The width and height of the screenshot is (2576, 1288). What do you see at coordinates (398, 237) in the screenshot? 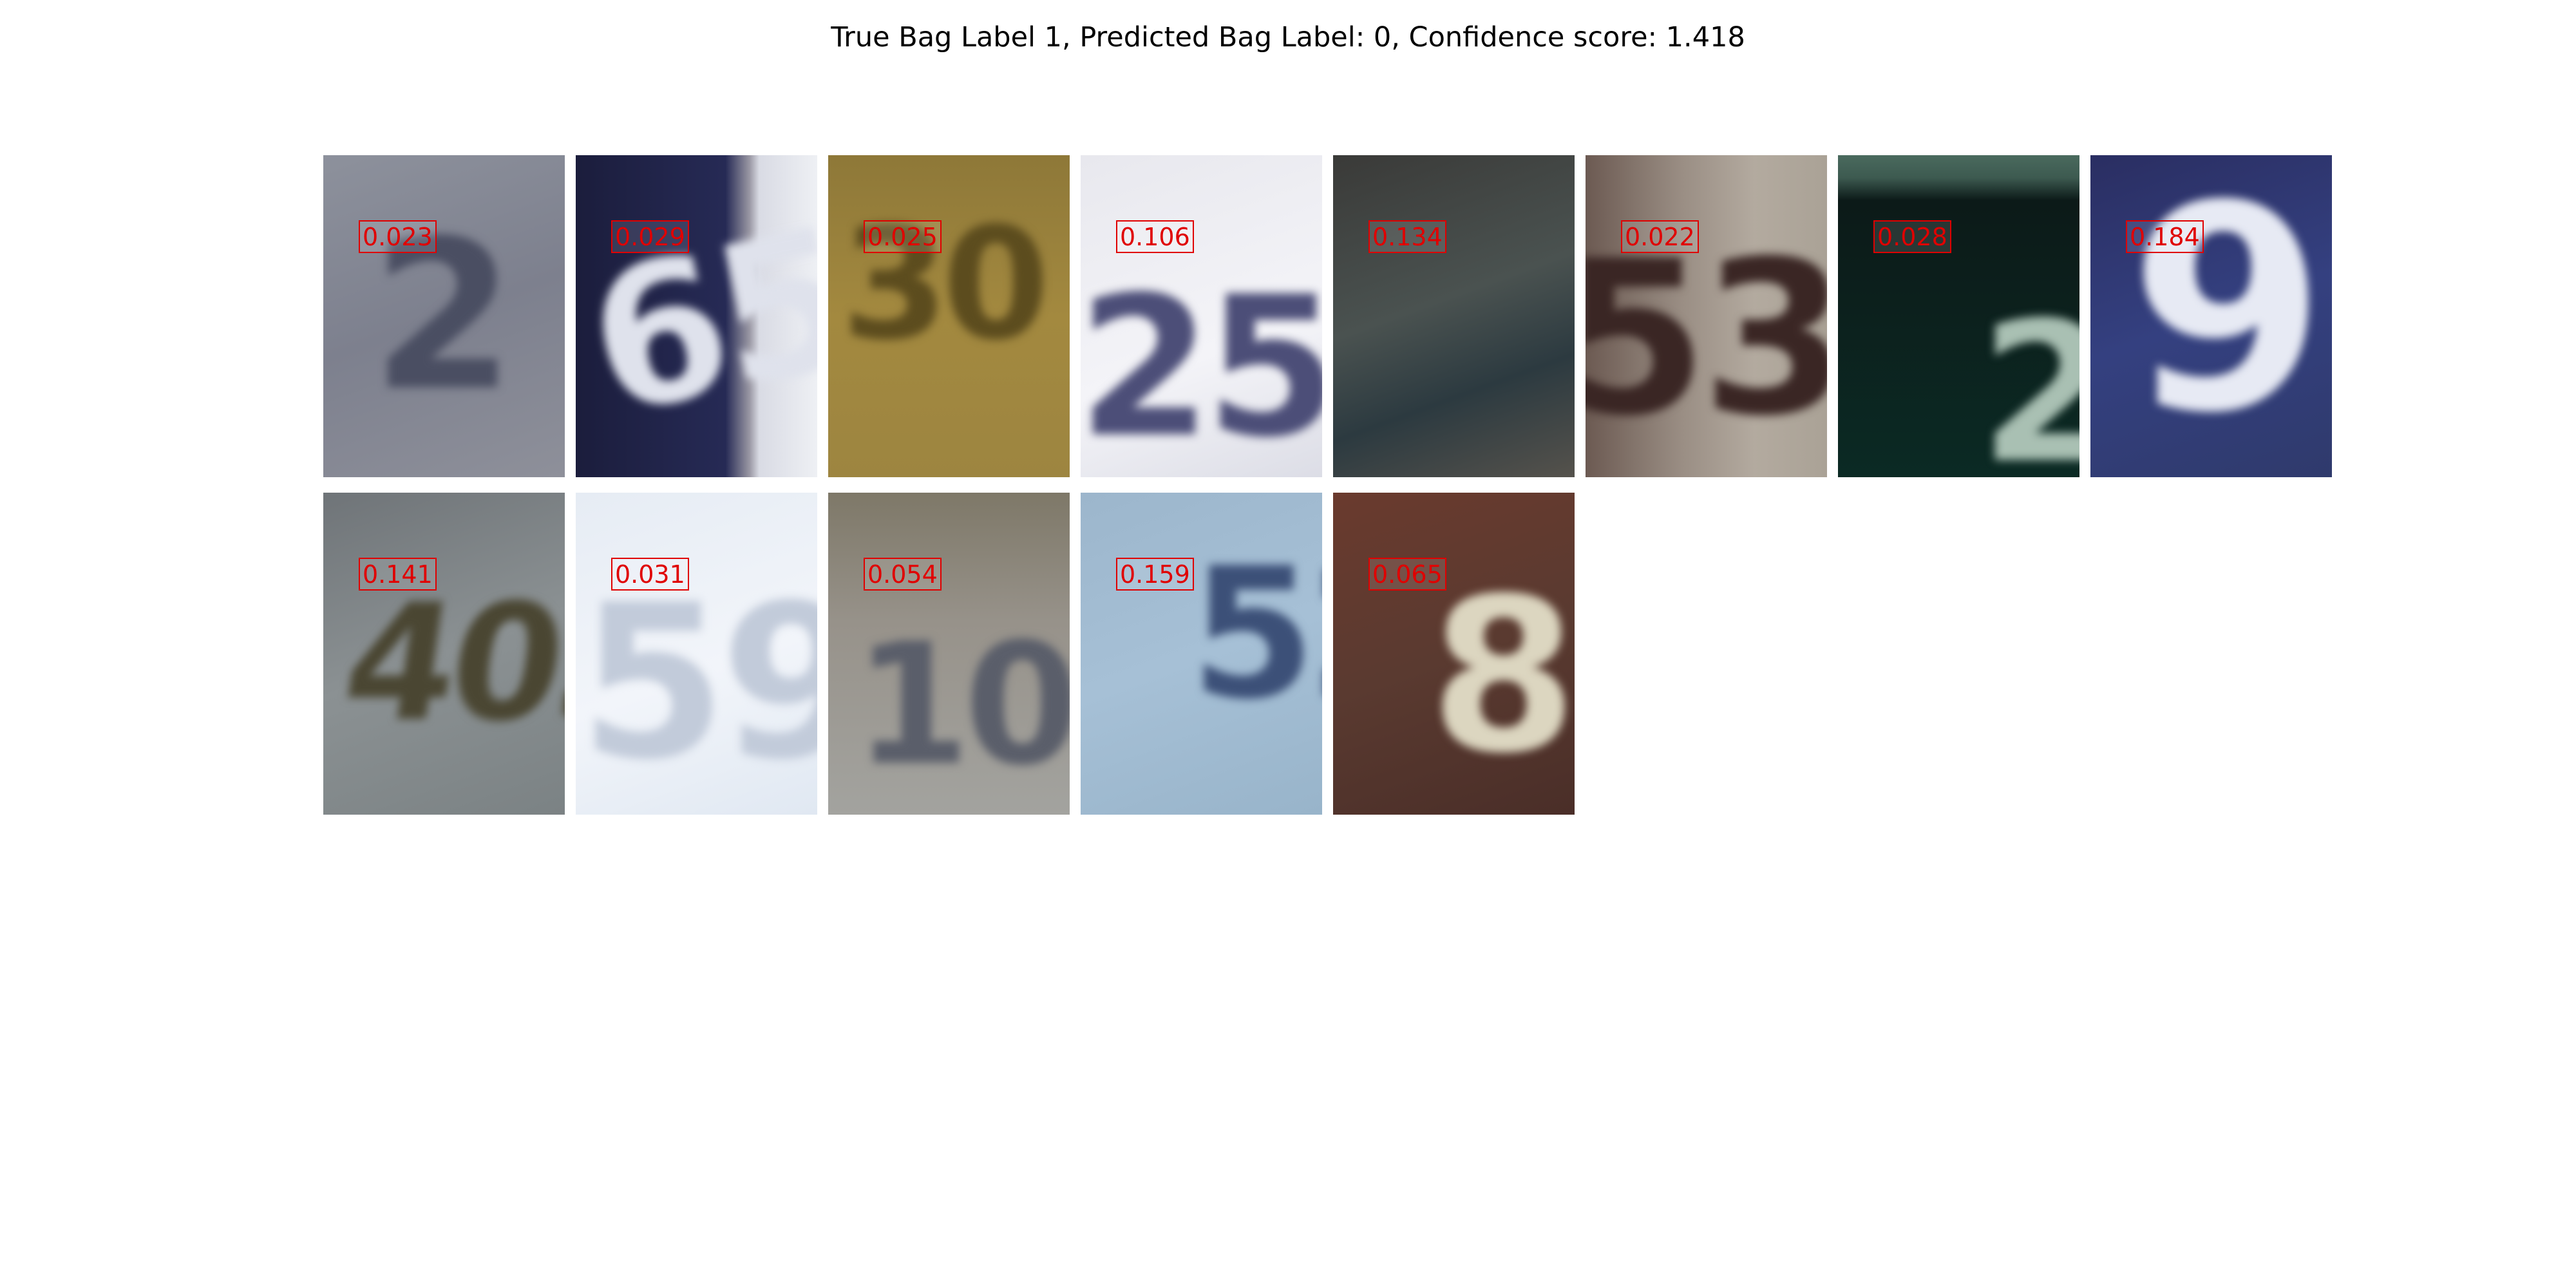
I see `attention-score-box: 0.023` at bounding box center [398, 237].